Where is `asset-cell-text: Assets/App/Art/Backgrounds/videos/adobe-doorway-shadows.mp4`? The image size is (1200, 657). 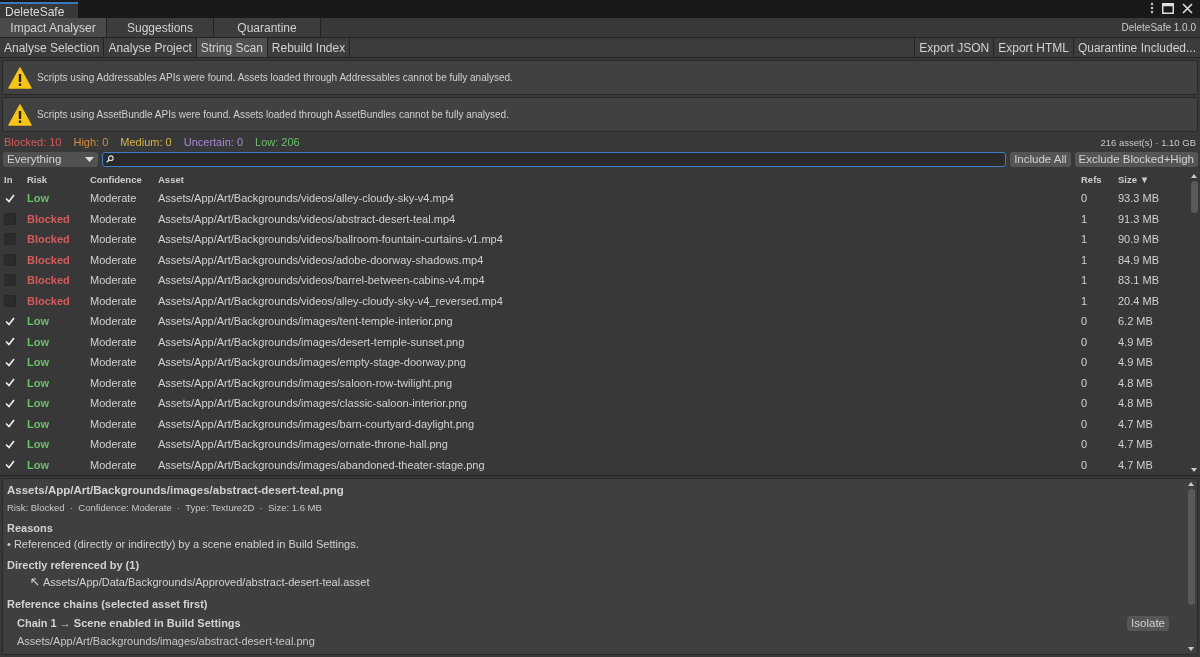 asset-cell-text: Assets/App/Art/Backgrounds/videos/adobe-doorway-shadows.mp4 is located at coordinates (321, 259).